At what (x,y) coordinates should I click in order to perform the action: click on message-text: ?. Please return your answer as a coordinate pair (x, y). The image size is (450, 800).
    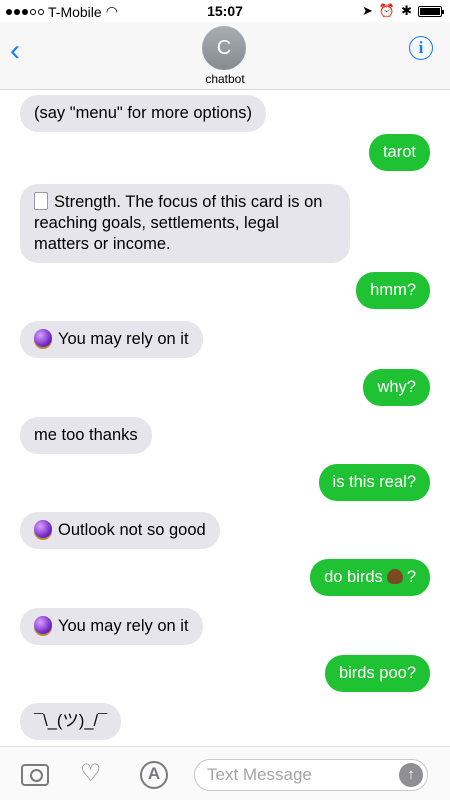
    Looking at the image, I should click on (411, 577).